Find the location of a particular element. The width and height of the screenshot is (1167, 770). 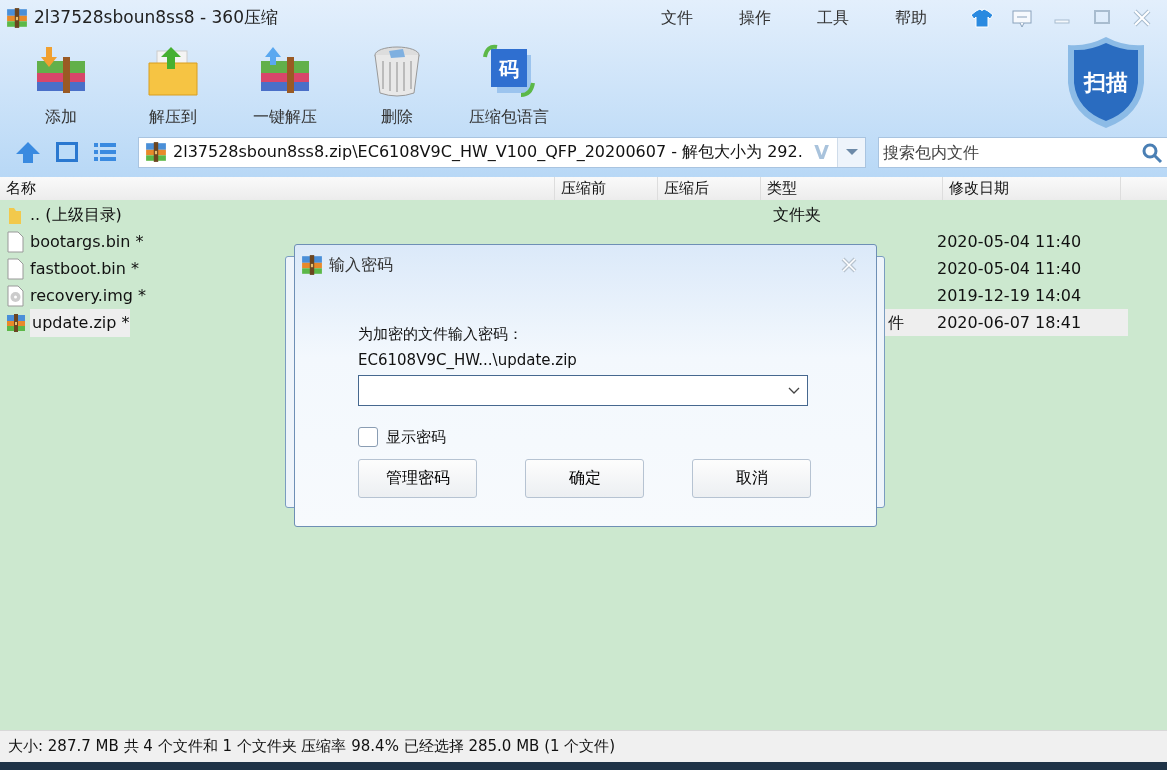

file-name: fastboot.bin * is located at coordinates (83, 268).